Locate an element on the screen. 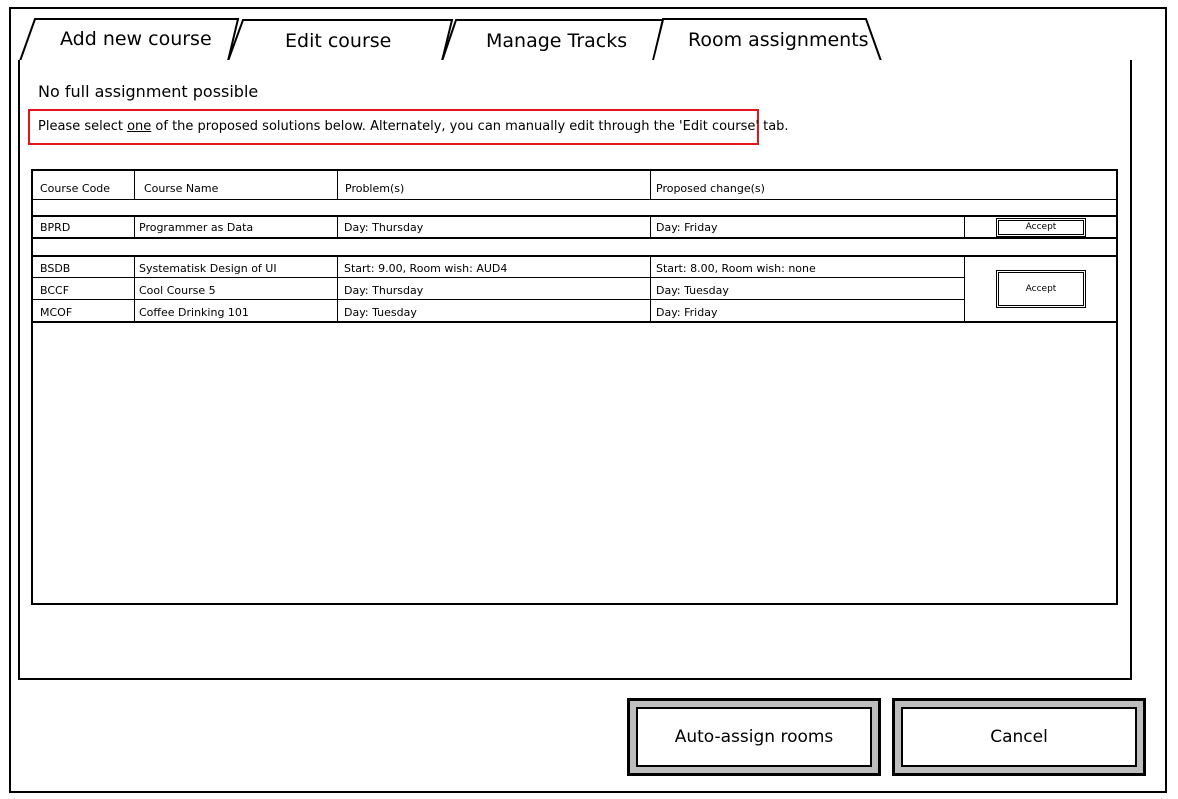 This screenshot has width=1178, height=799. tab-room-assignments: Room assignments is located at coordinates (778, 40).